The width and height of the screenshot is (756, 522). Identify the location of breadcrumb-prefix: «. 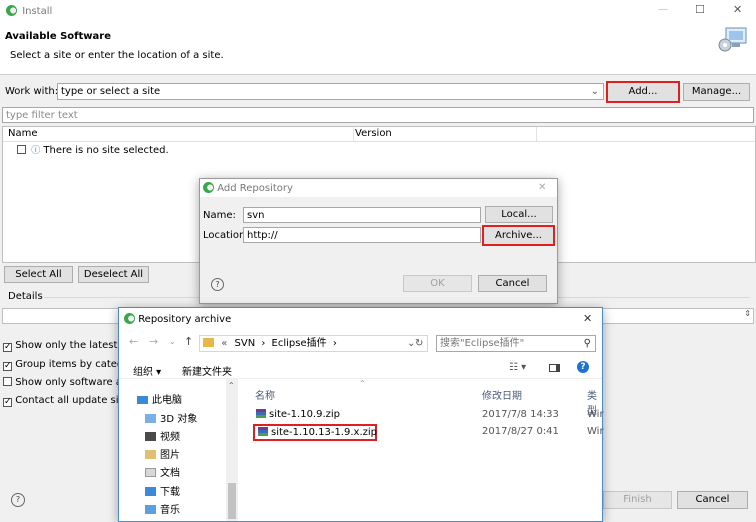
(224, 343).